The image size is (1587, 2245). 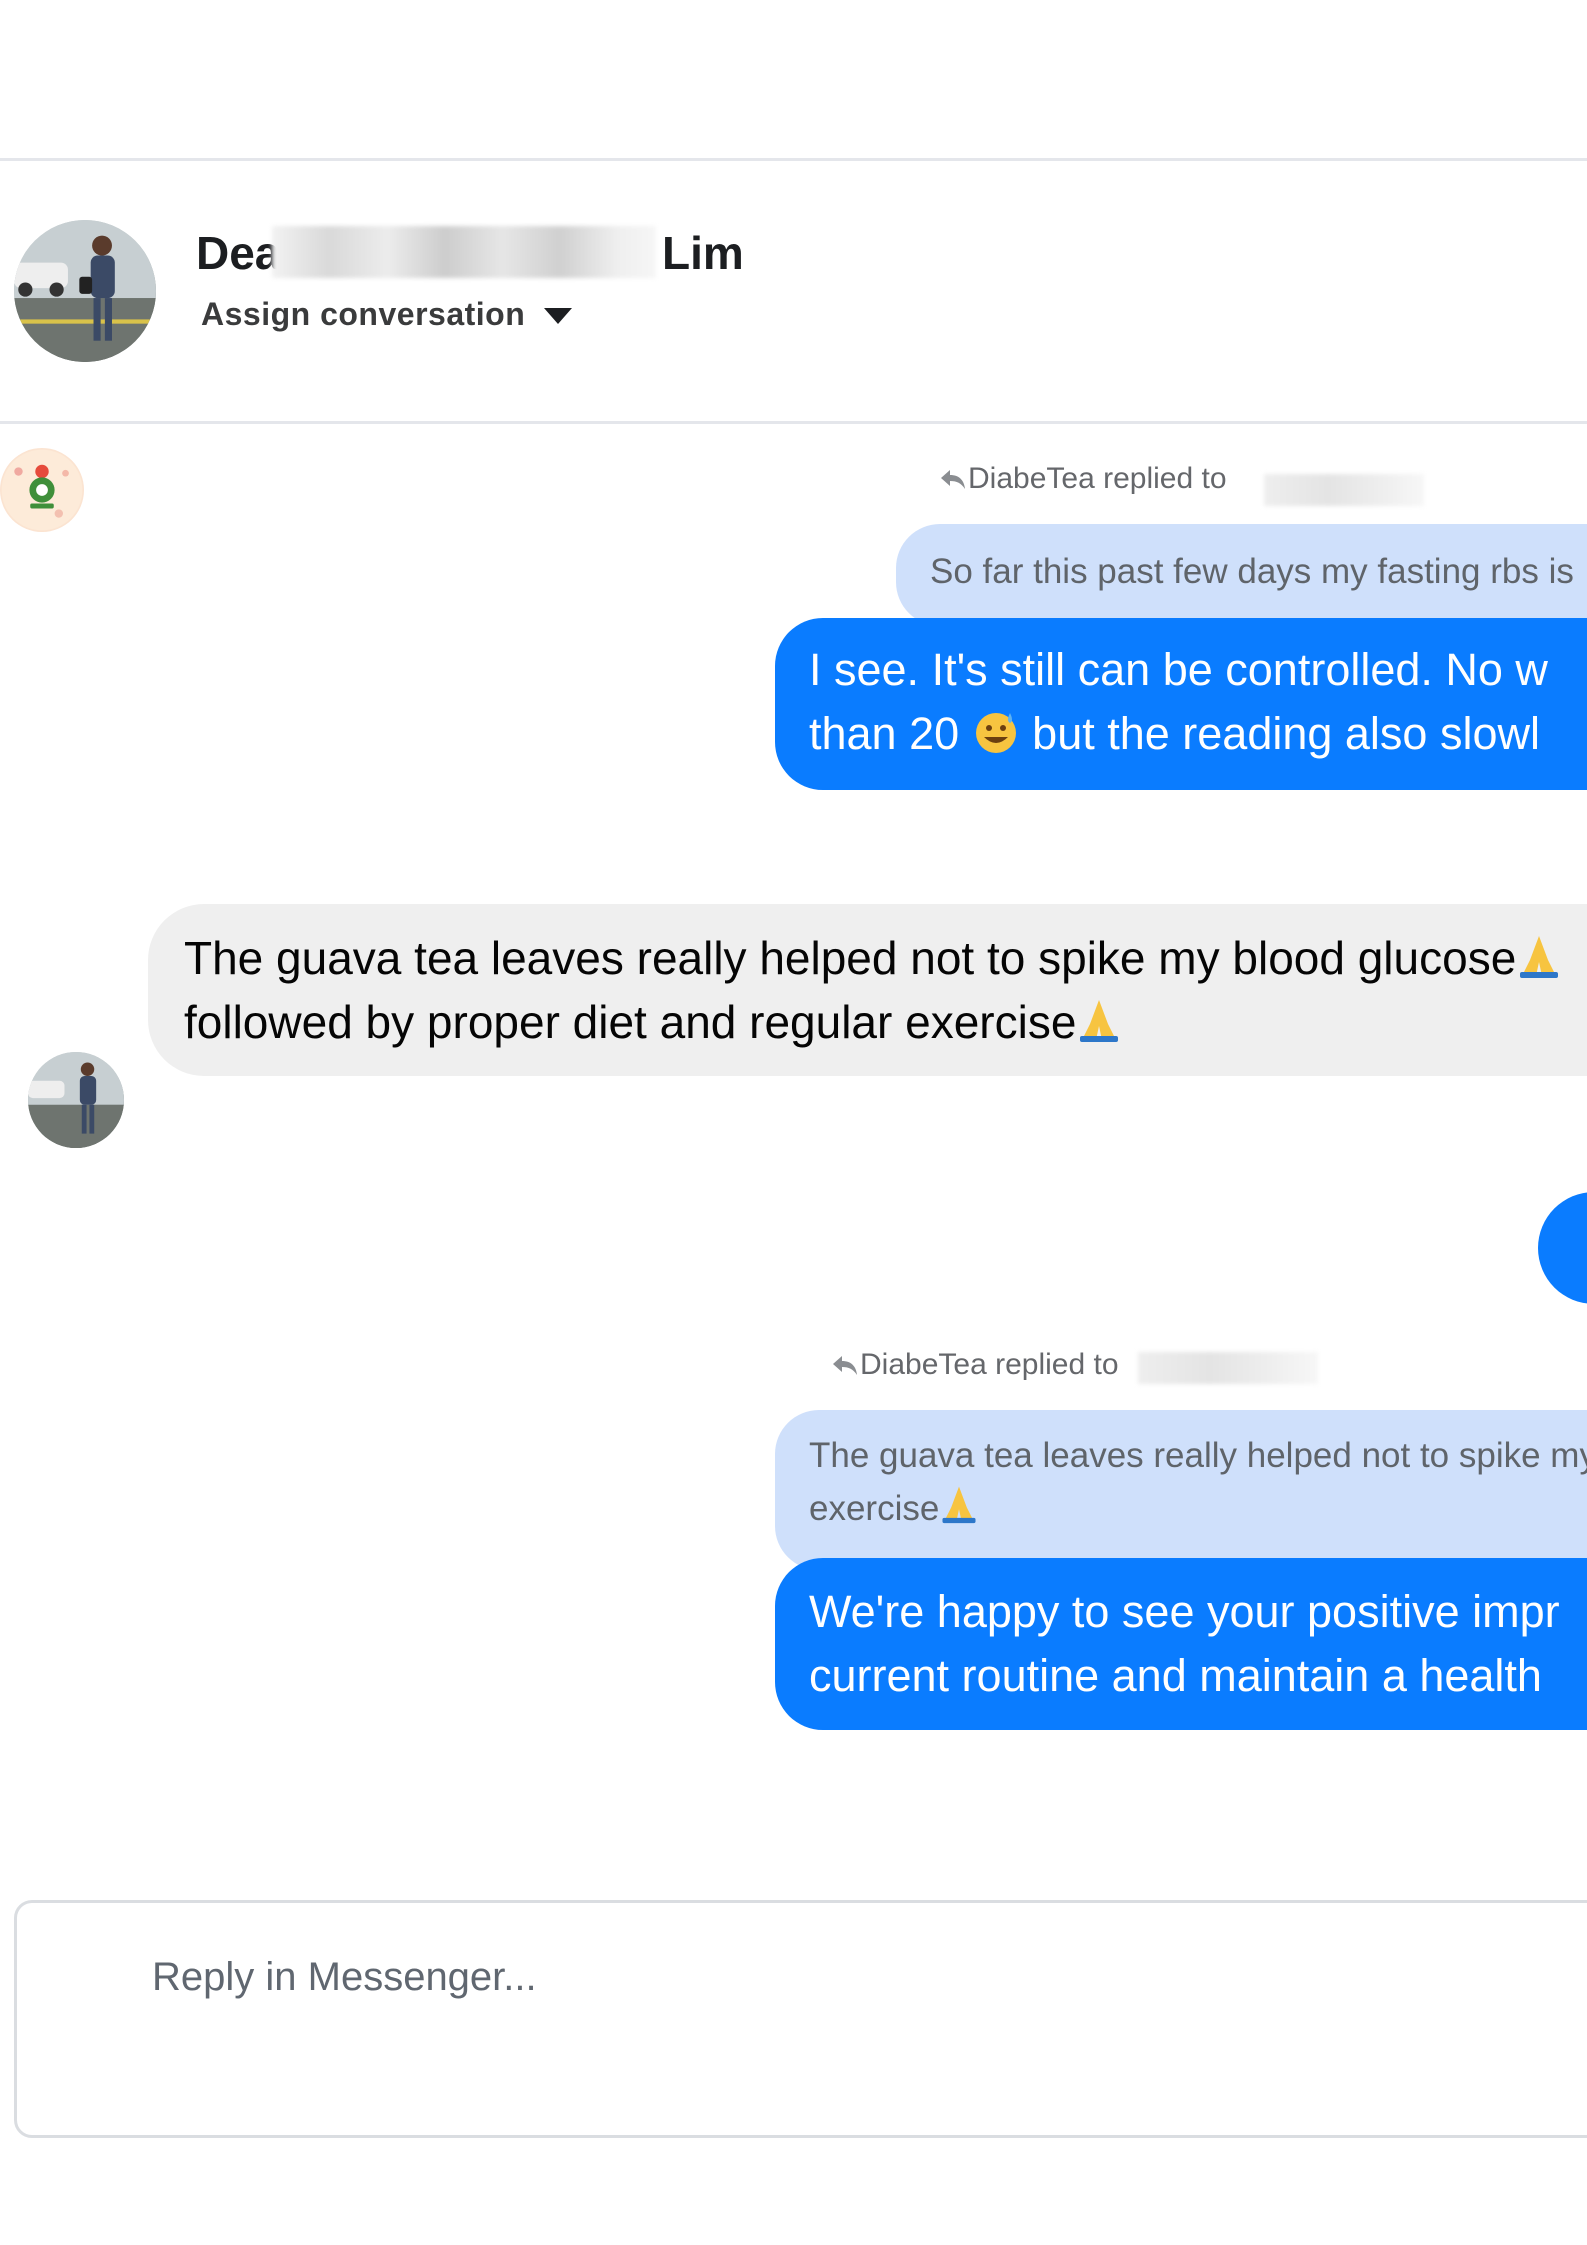 I want to click on reply-composer, so click(x=800, y=2019).